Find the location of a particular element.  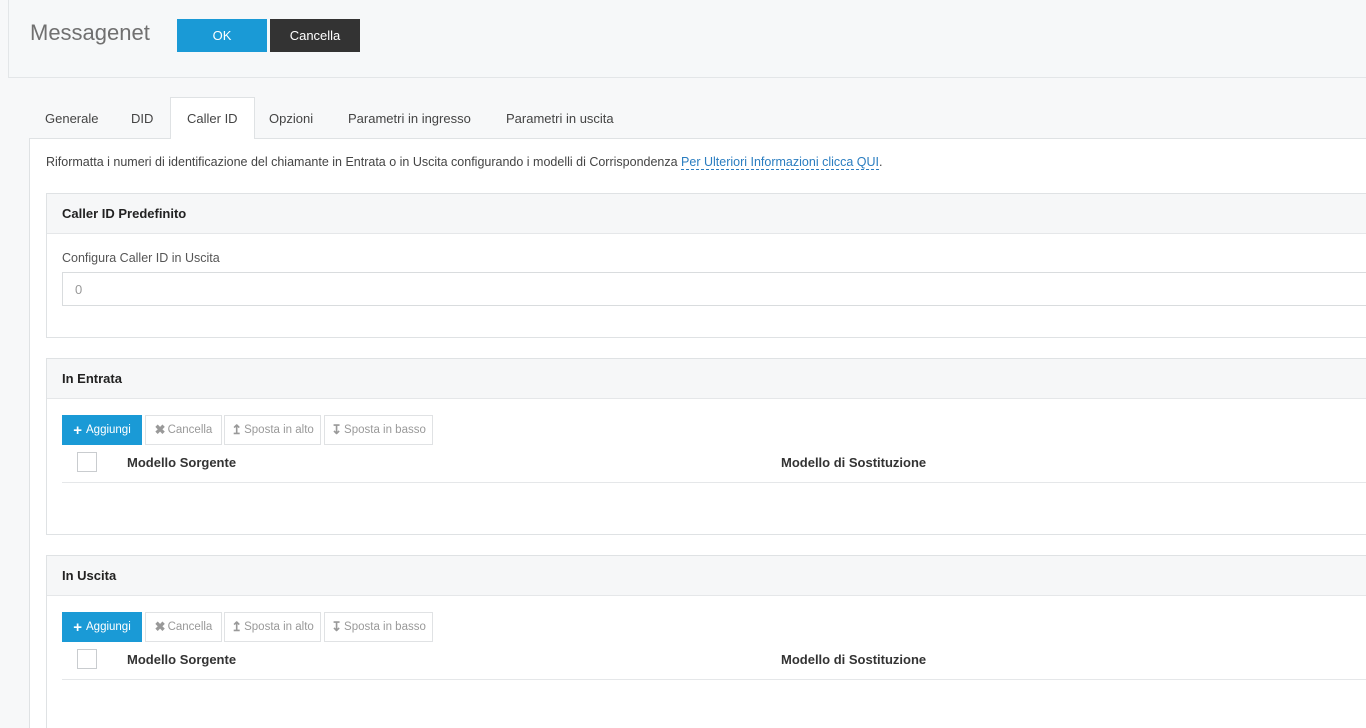

callerid-input is located at coordinates (714, 289).